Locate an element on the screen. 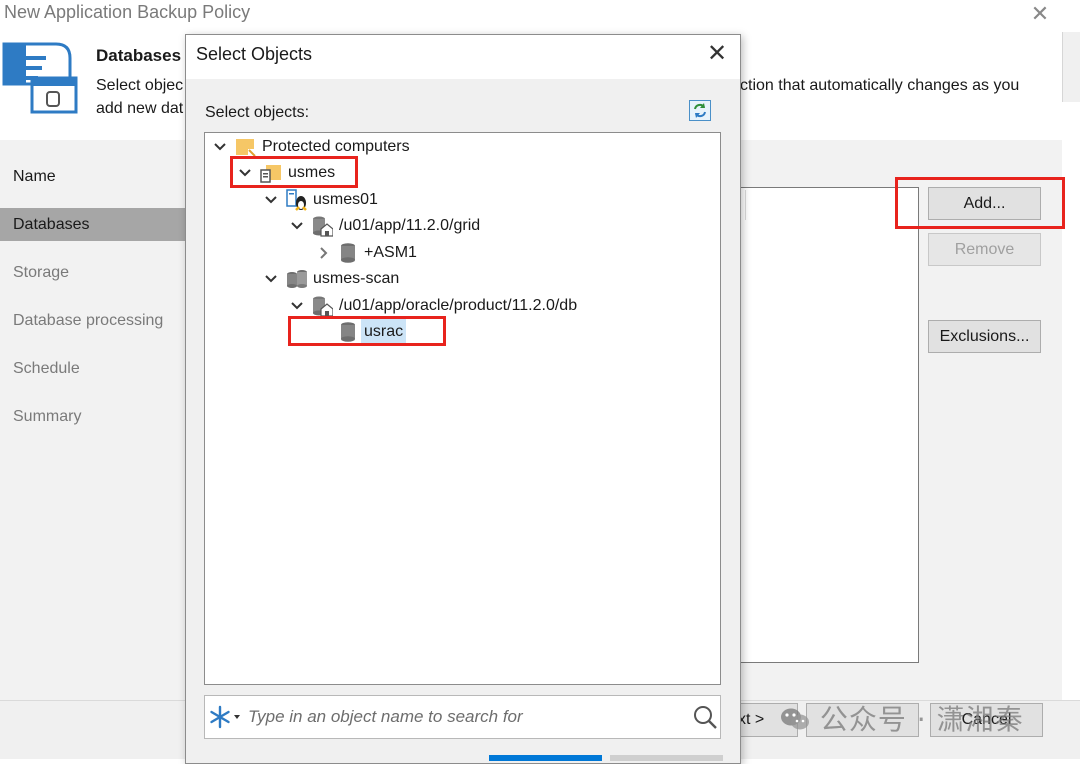  page-heading: Databases is located at coordinates (139, 55).